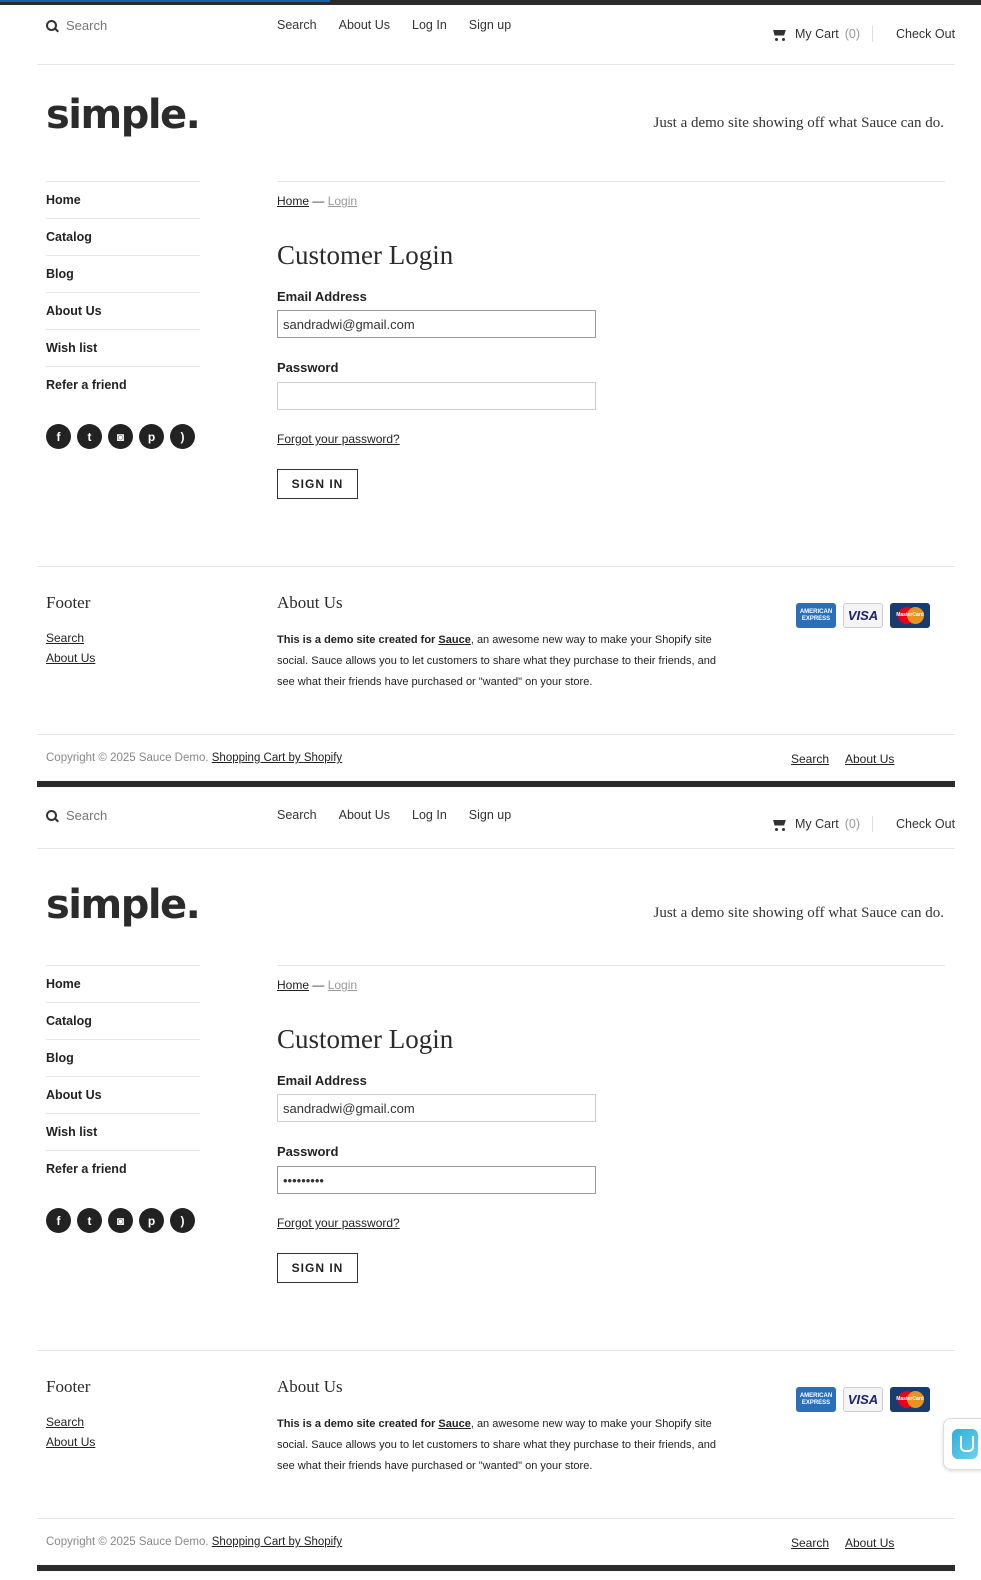  I want to click on payment-cards: AMERICAN EXPRESS VISA MasterCard, so click(863, 1399).